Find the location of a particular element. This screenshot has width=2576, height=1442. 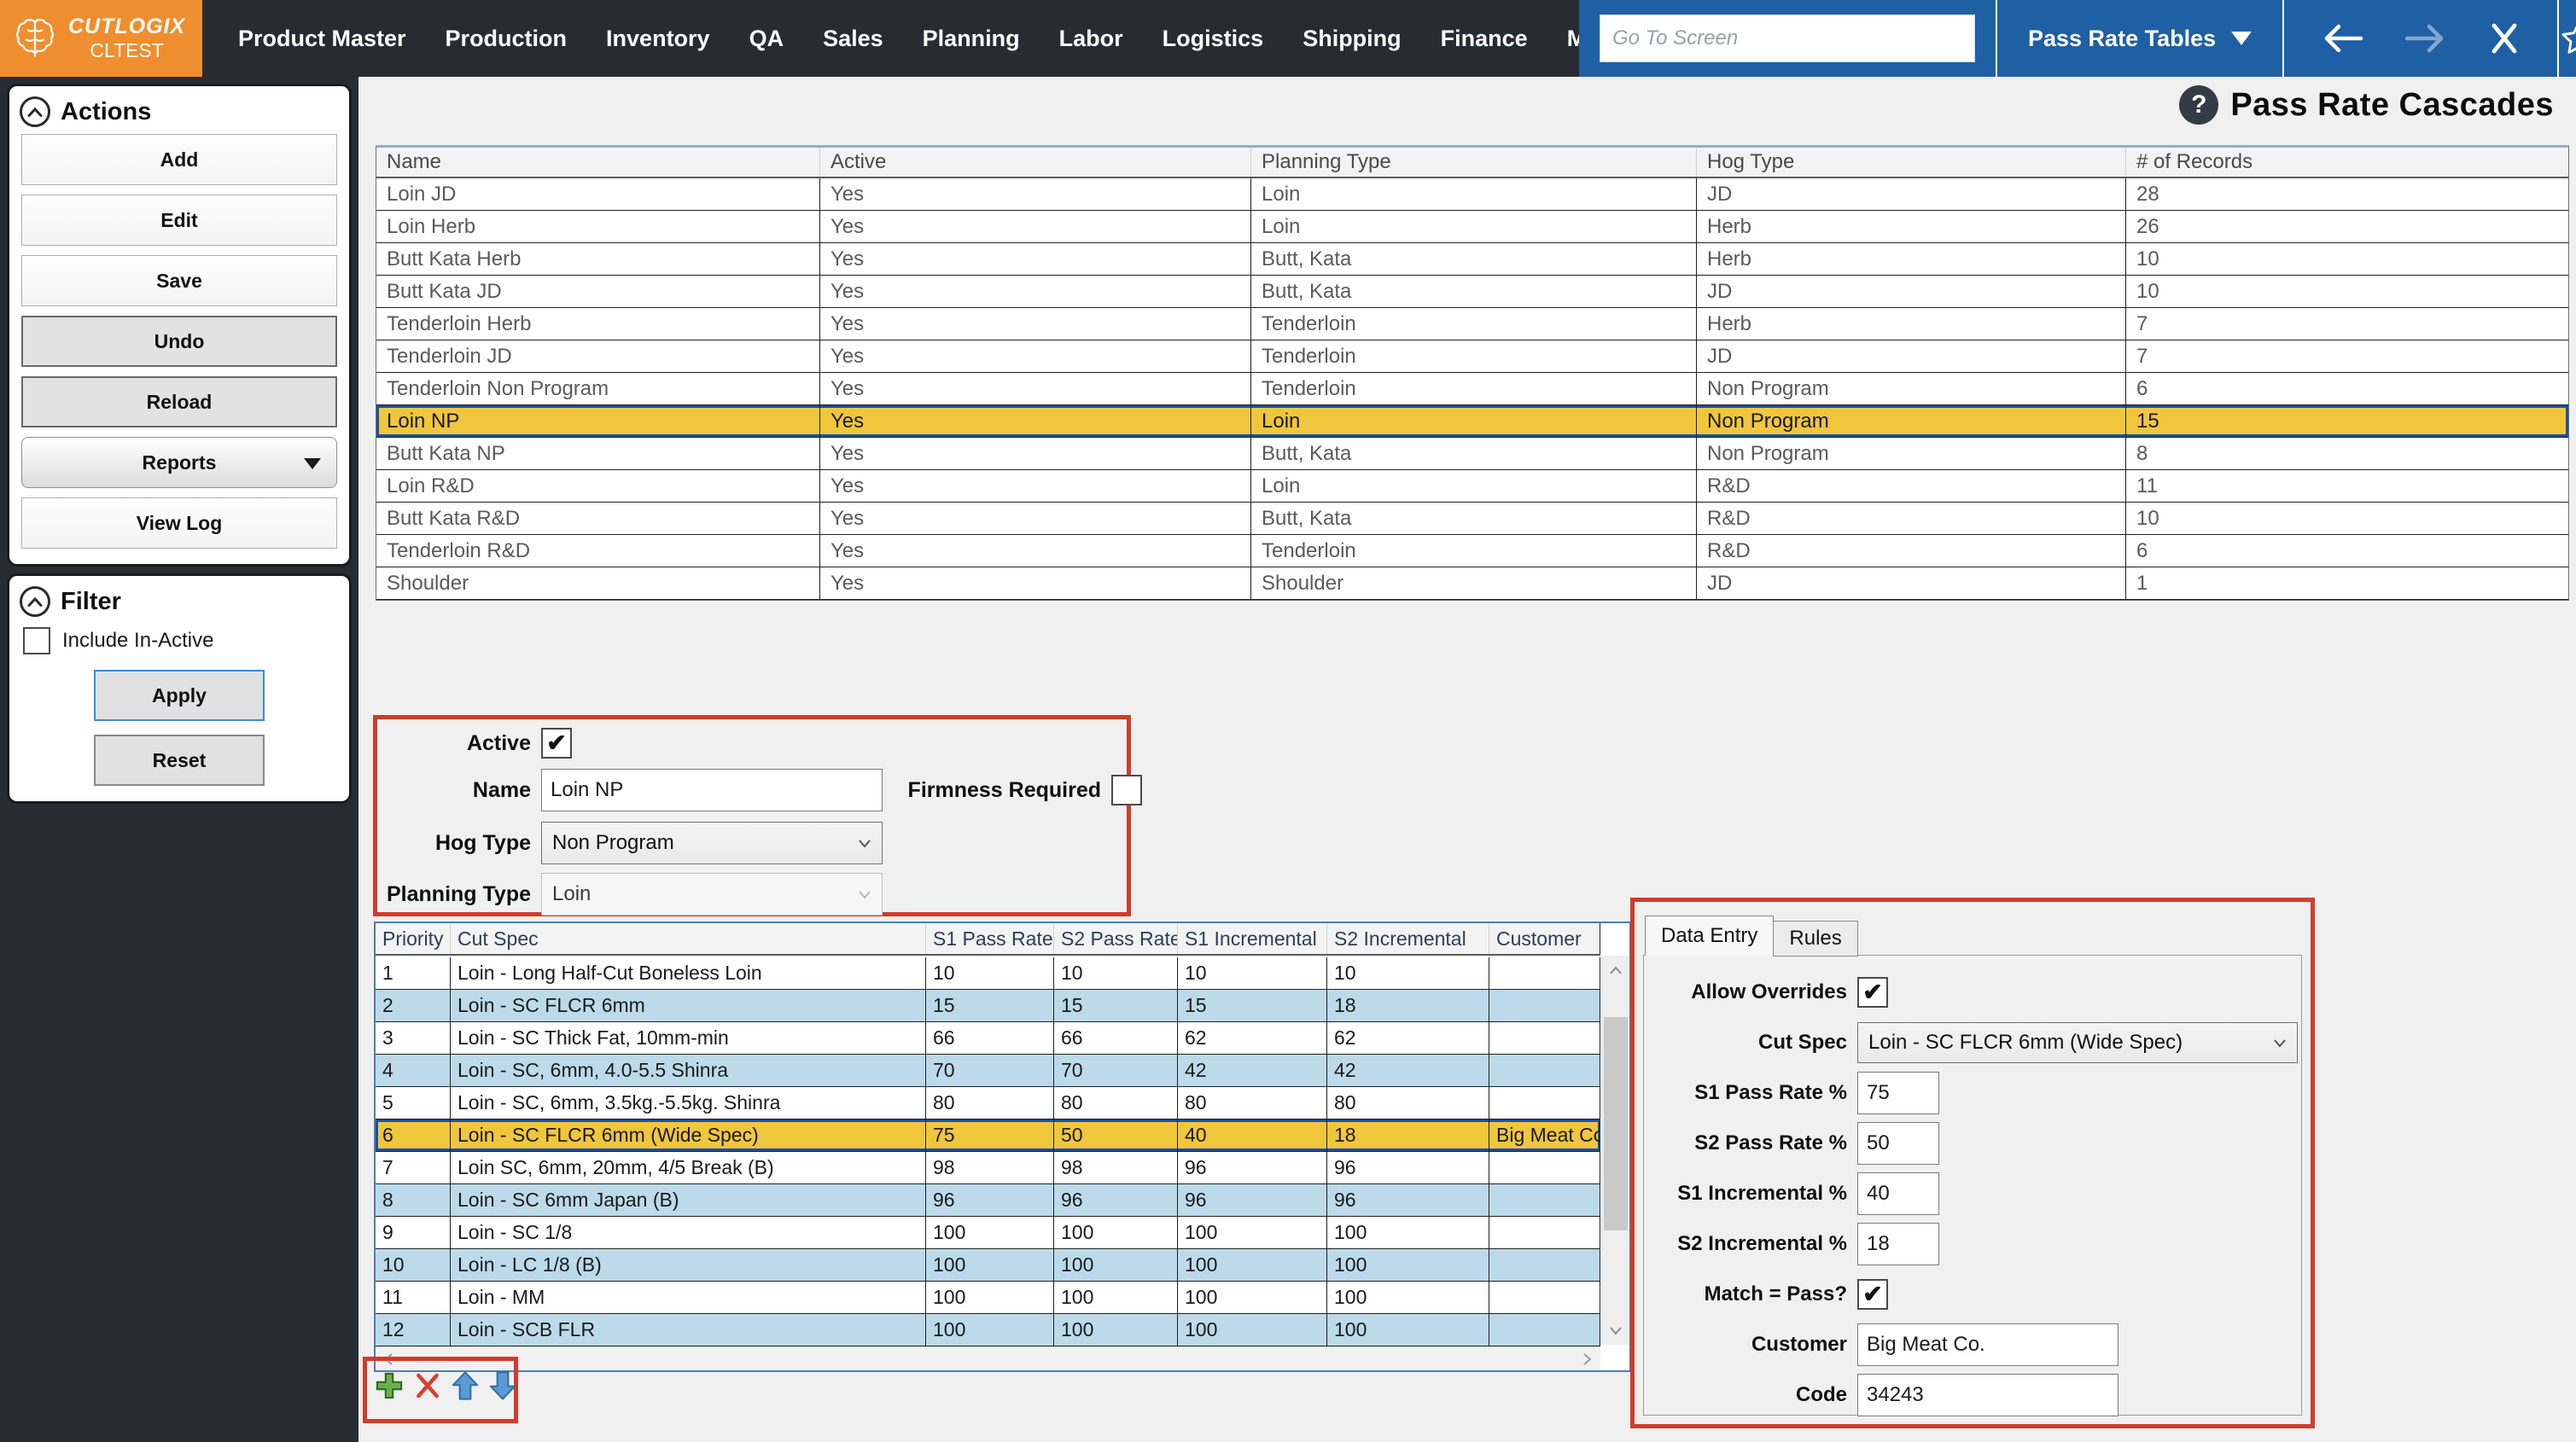

firmness-required-checkbox is located at coordinates (1126, 790).